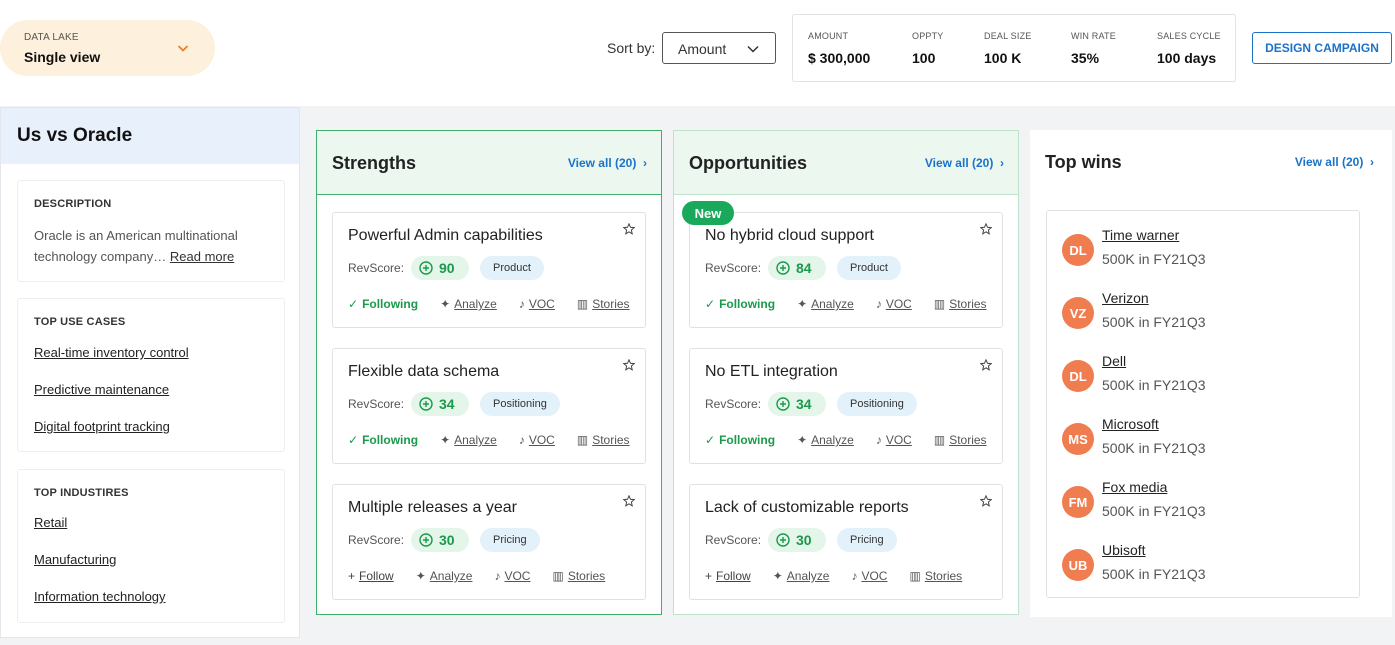 This screenshot has height=645, width=1395. What do you see at coordinates (80, 322) in the screenshot?
I see `use-cases-heading: TOP USE CASES` at bounding box center [80, 322].